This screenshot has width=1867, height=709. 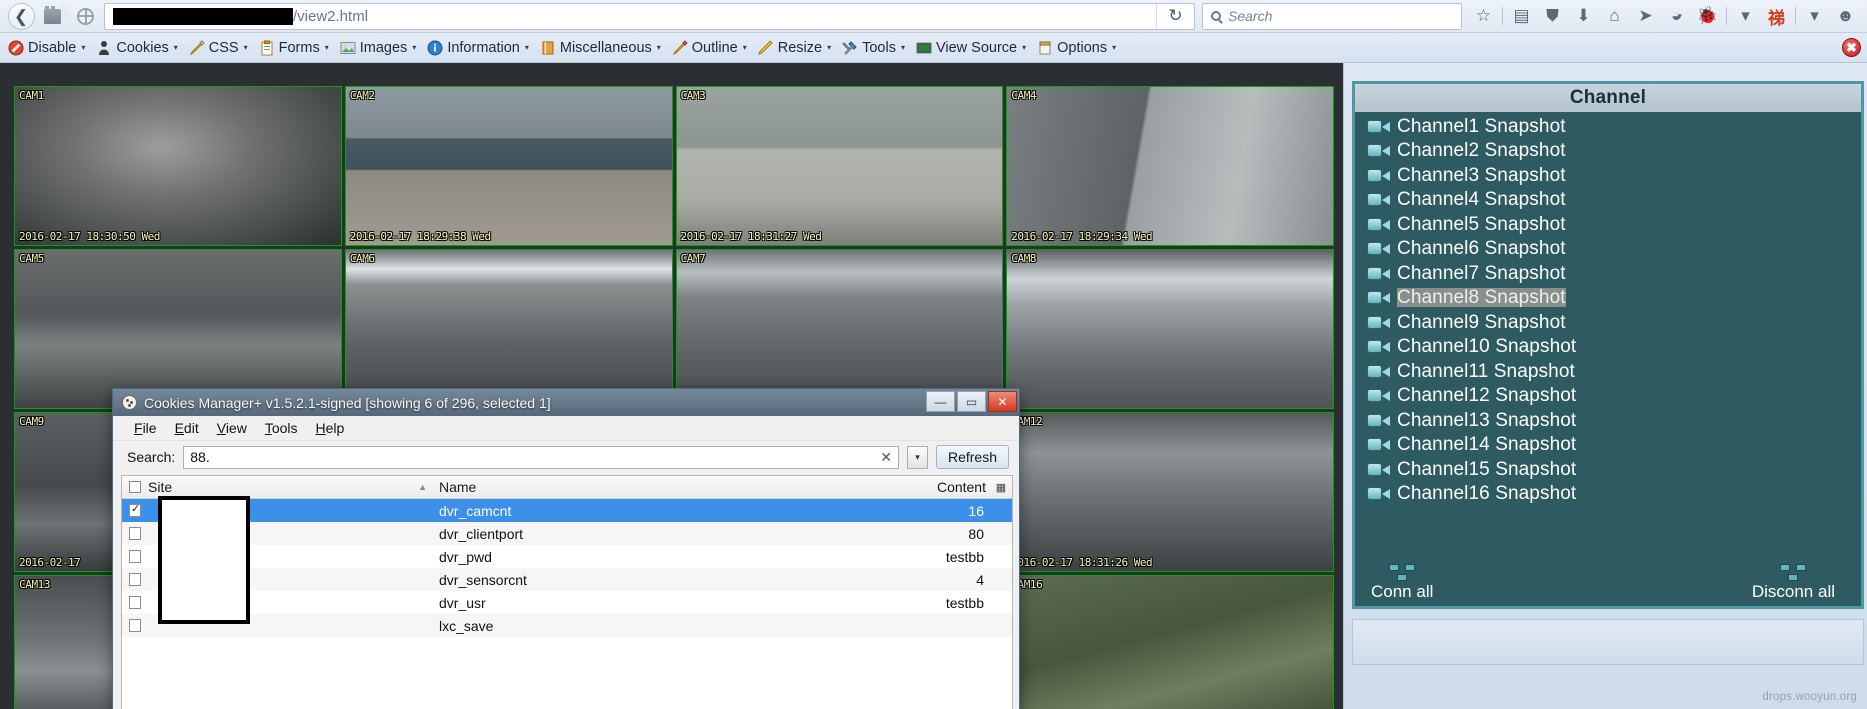 I want to click on devtool-label: View Source, so click(x=976, y=47).